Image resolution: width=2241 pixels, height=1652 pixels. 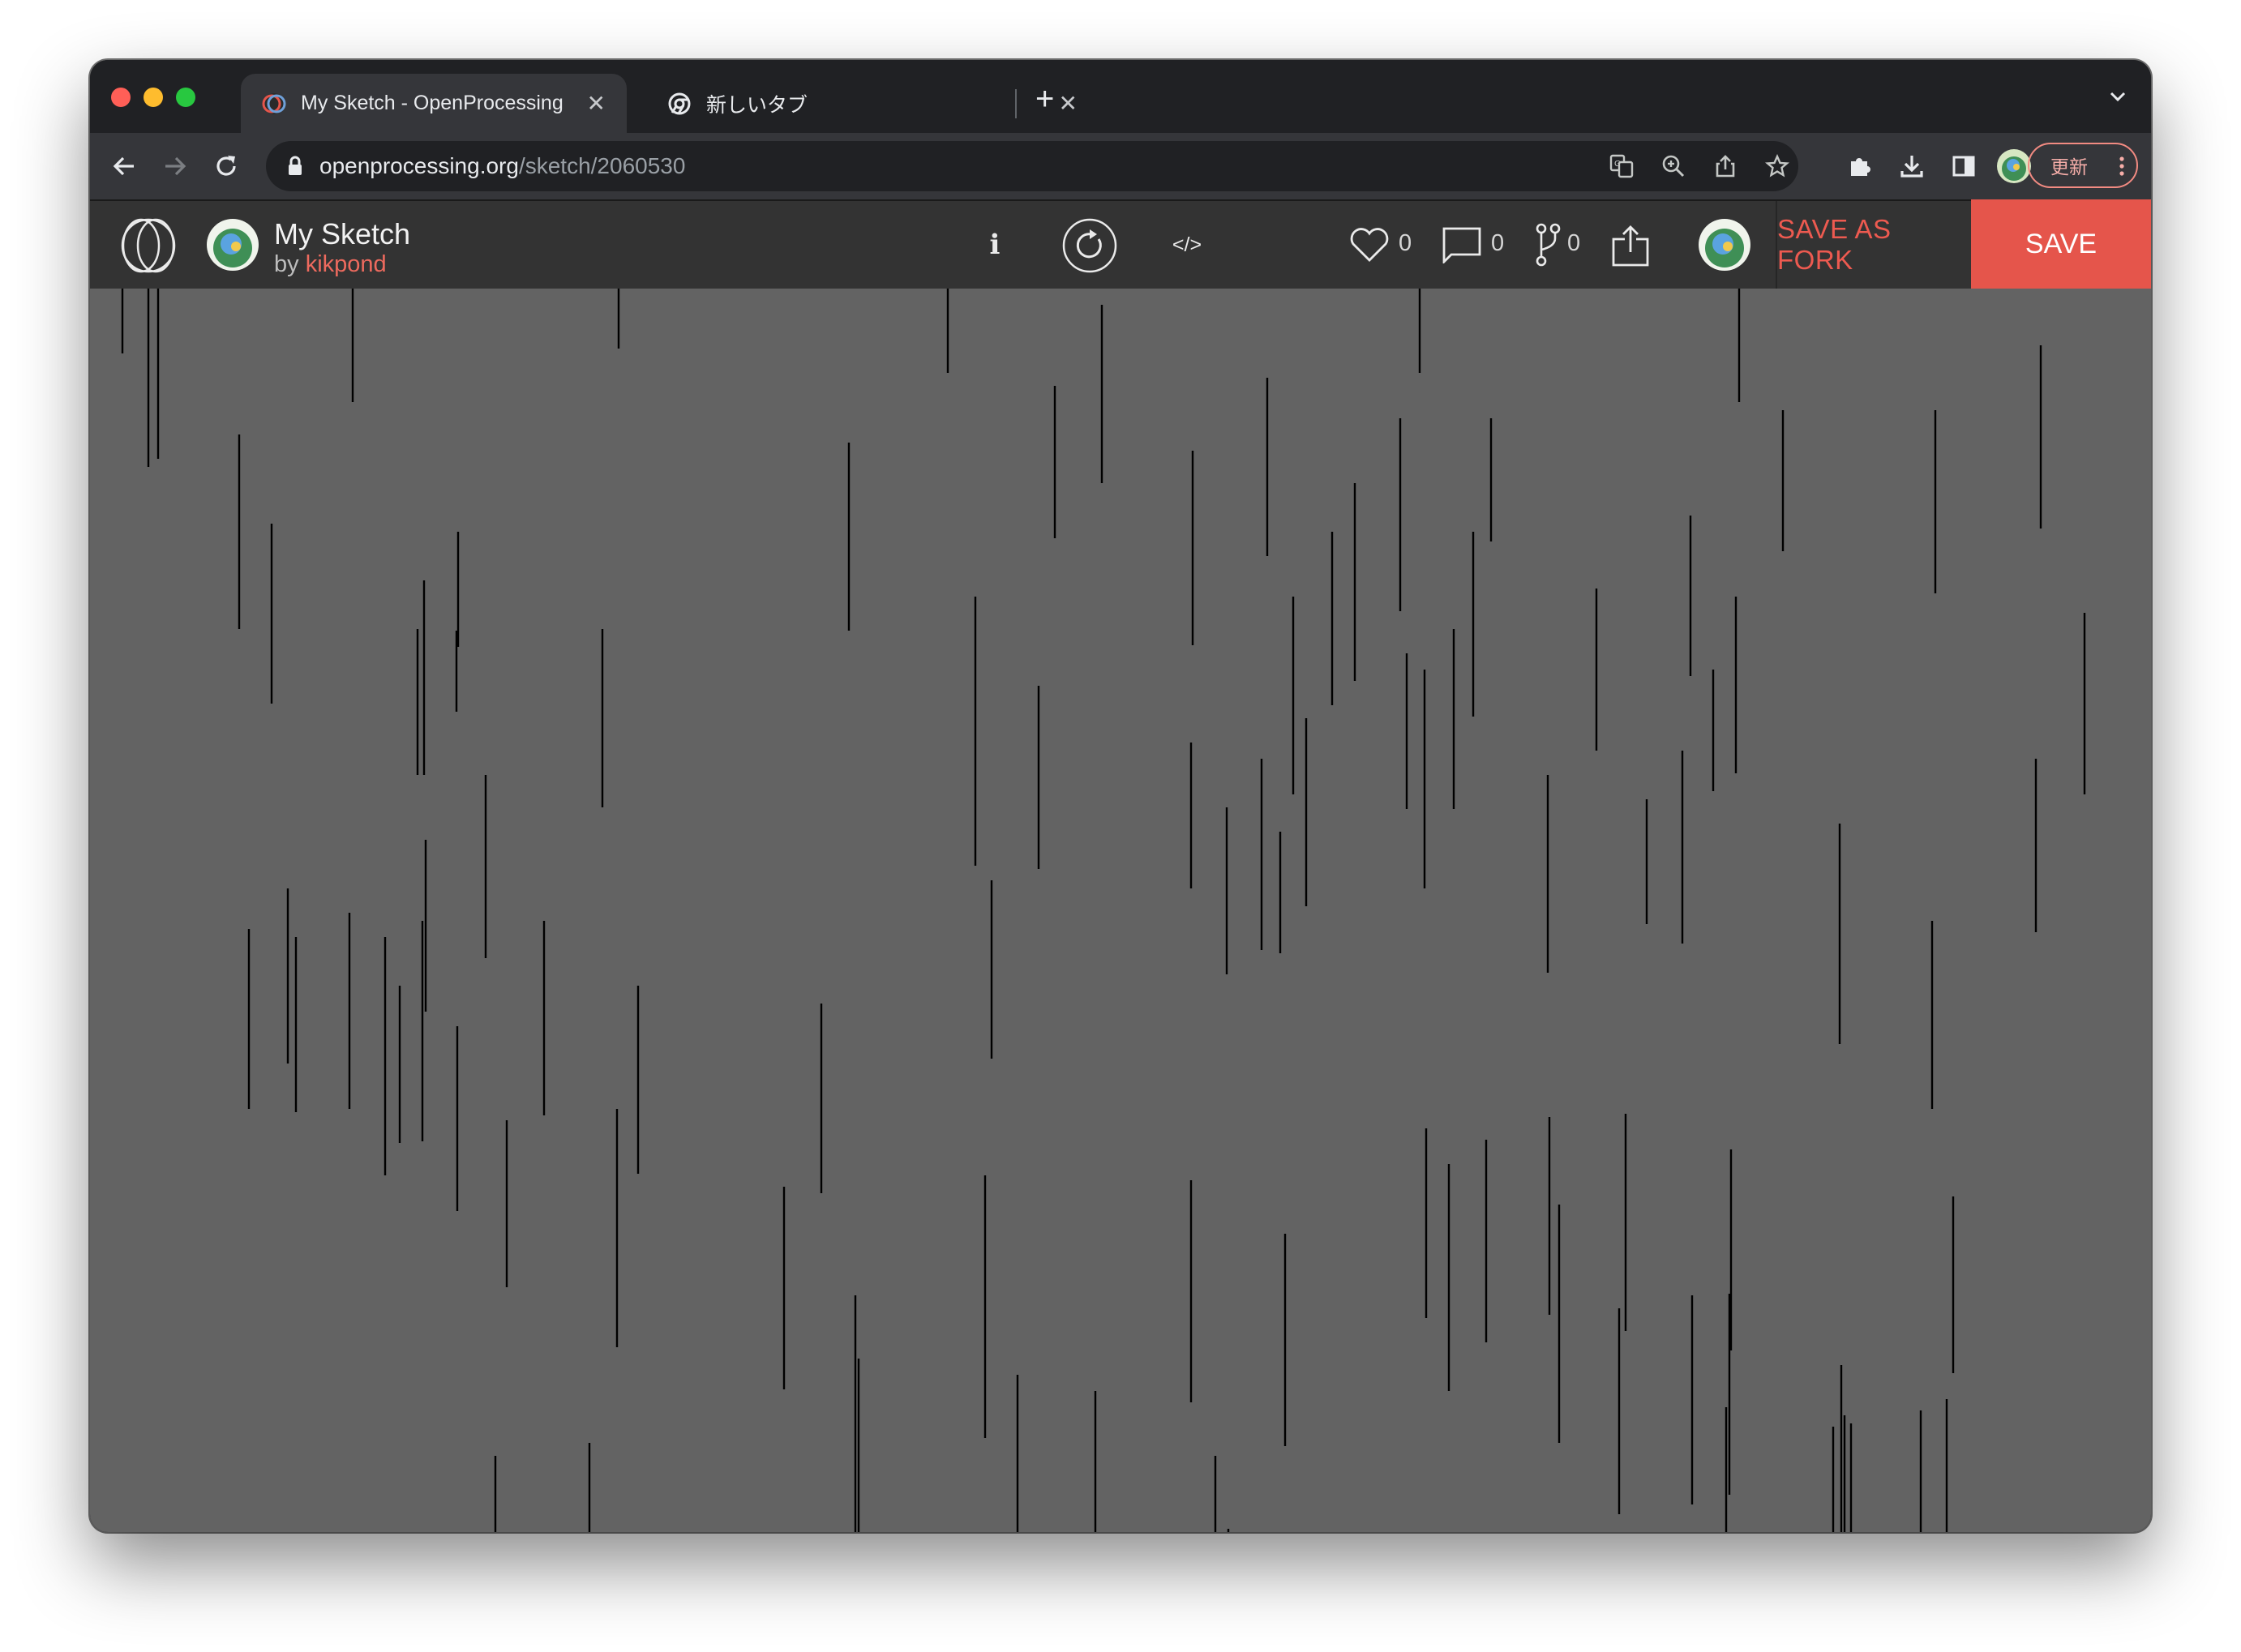 I want to click on sketch-byline: by kikpond, so click(x=330, y=264).